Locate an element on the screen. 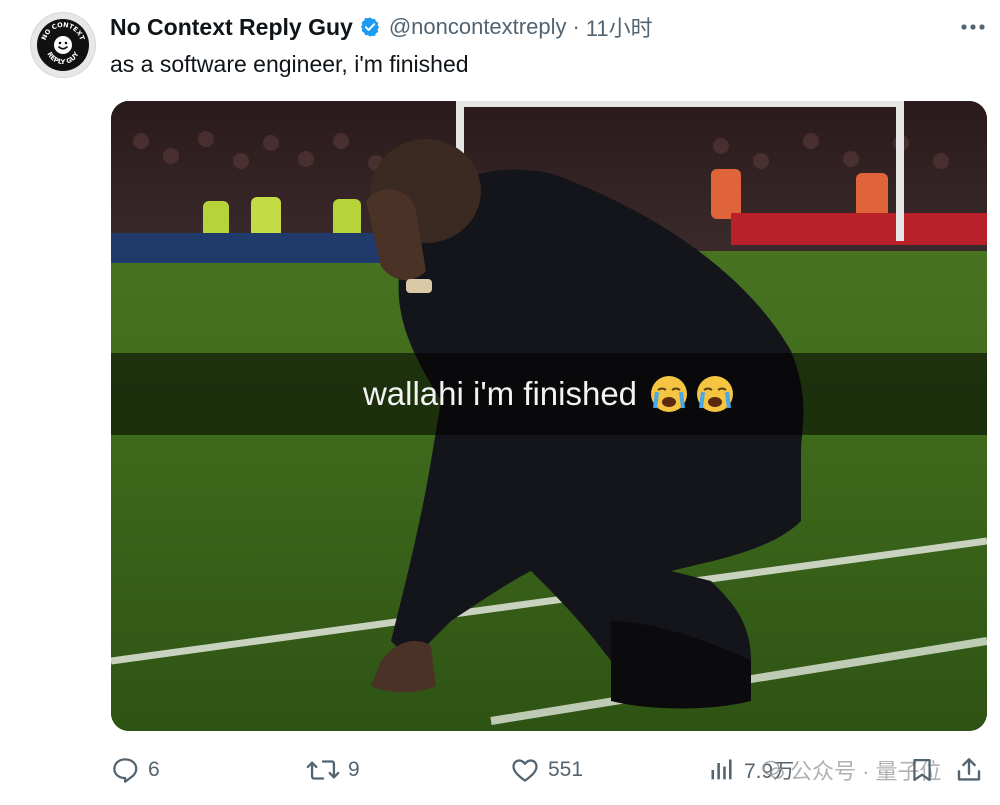  bookmark-button is located at coordinates (926, 770).